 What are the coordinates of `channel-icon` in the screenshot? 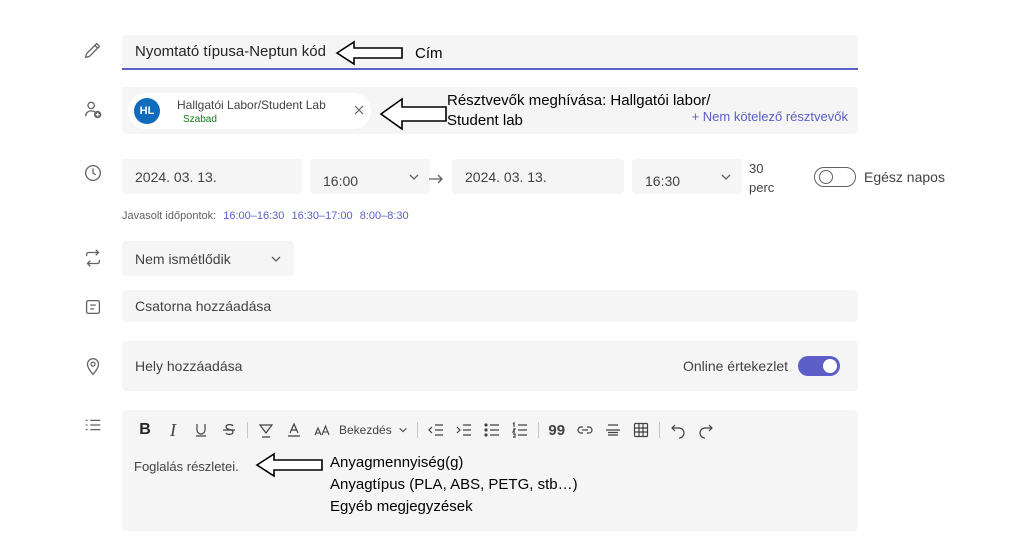 It's located at (93, 307).